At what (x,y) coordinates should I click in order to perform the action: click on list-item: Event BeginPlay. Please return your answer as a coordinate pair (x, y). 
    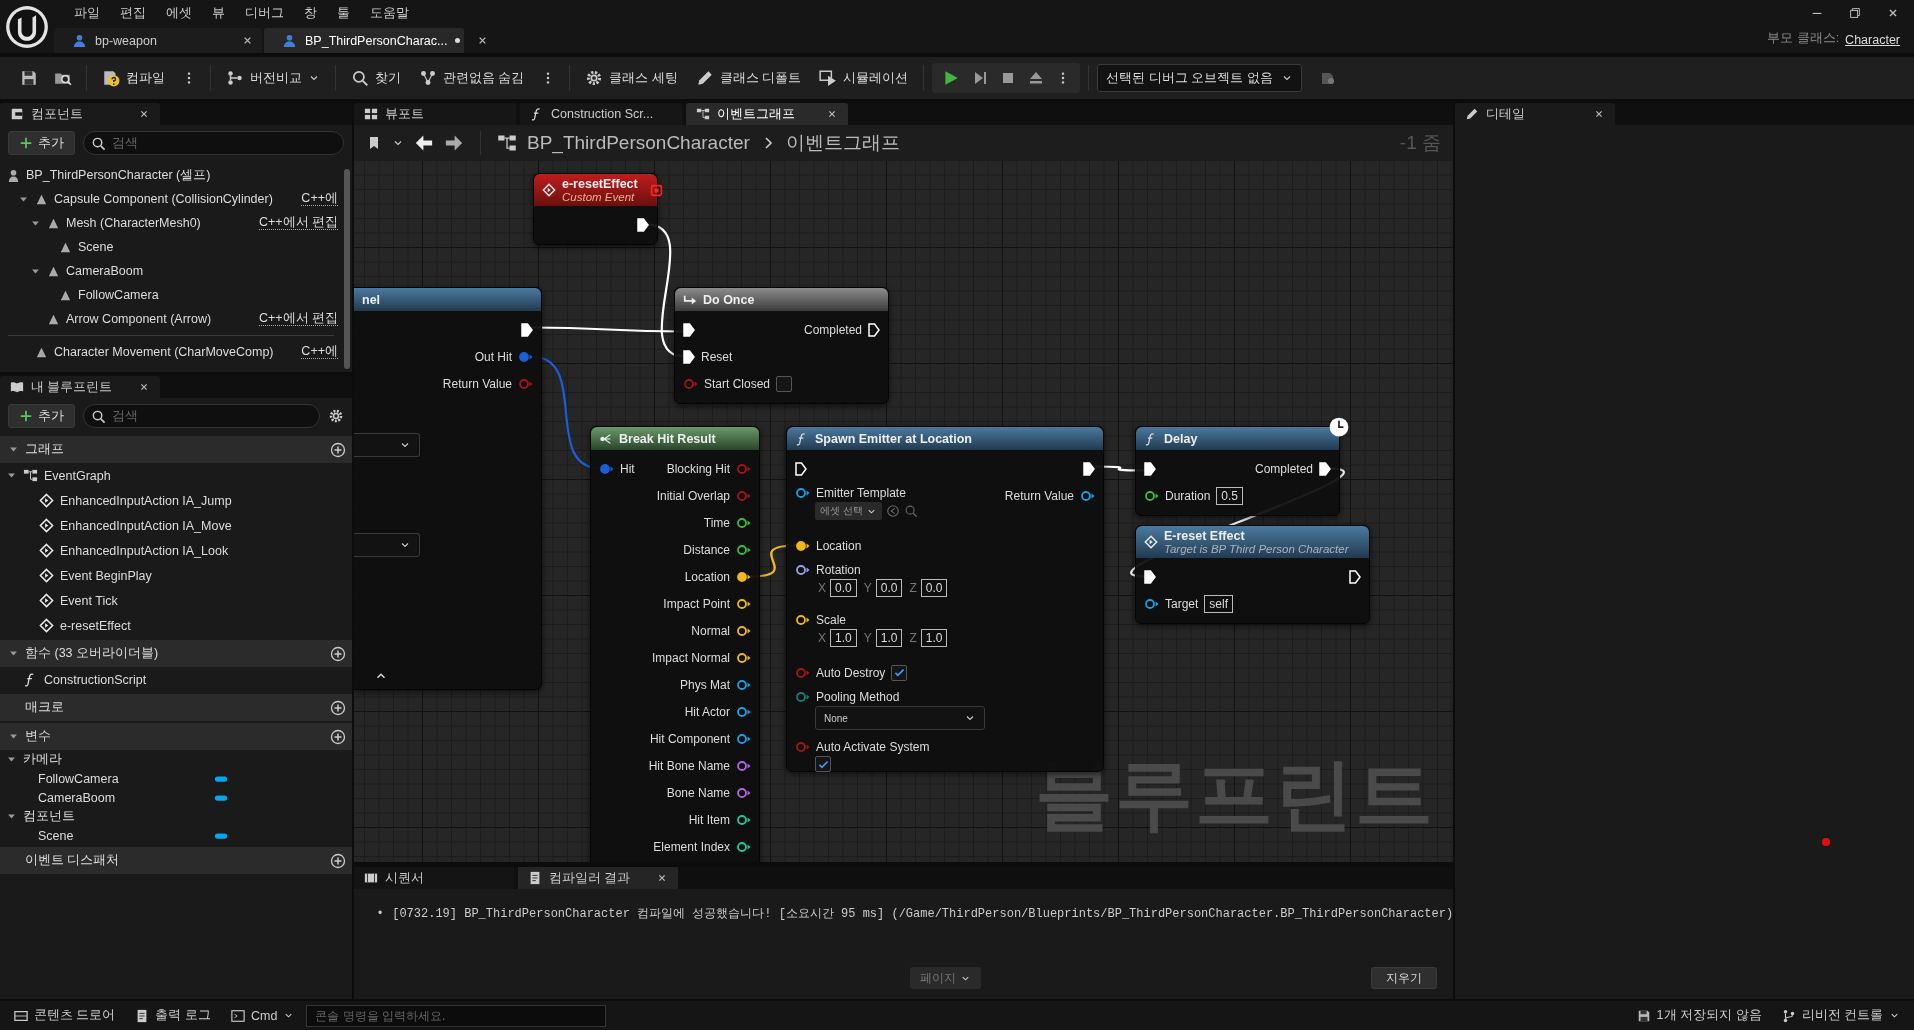
    Looking at the image, I should click on (106, 575).